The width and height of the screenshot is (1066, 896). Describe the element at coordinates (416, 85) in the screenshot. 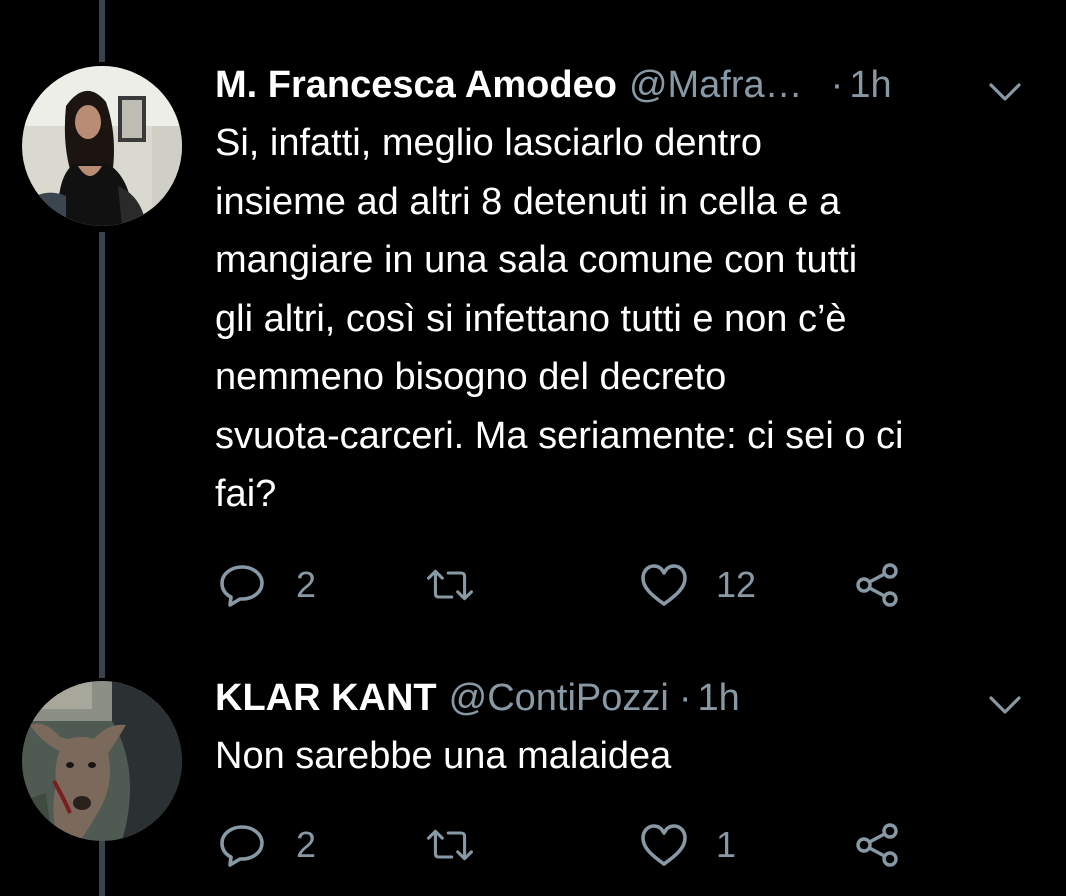

I see `display-name: M. Francesca Amodeo` at that location.